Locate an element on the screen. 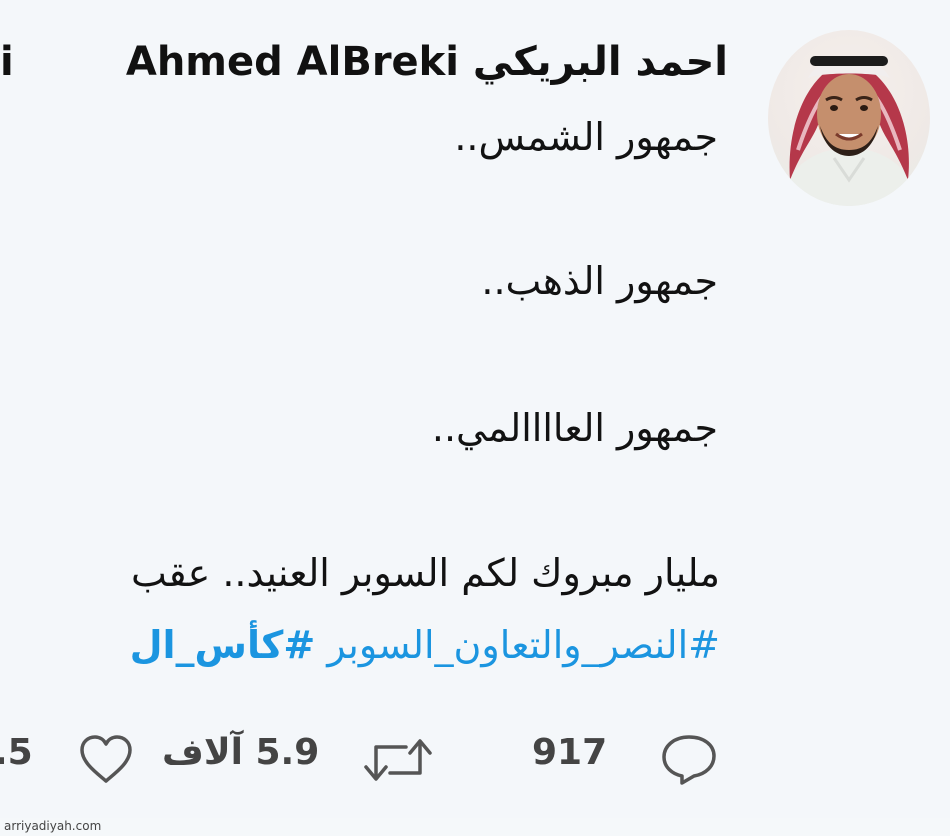 The width and height of the screenshot is (950, 836). author-name-cut: i is located at coordinates (7, 62).